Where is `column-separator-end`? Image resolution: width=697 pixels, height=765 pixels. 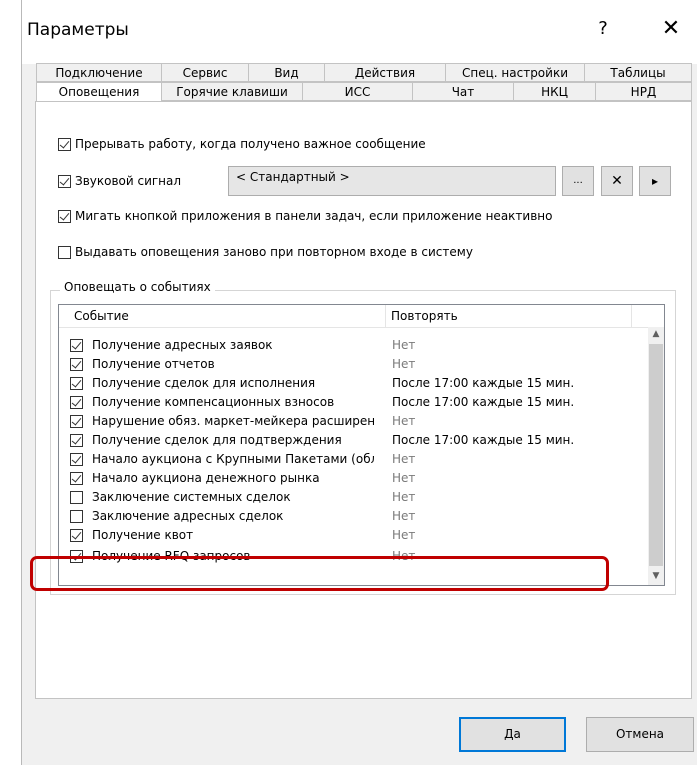
column-separator-end is located at coordinates (631, 316).